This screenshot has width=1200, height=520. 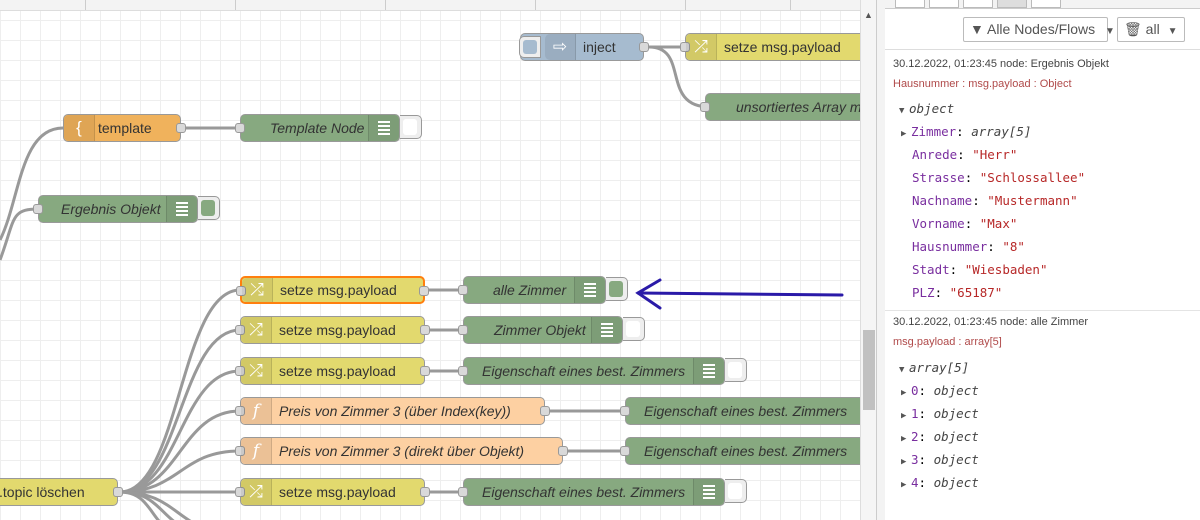 I want to click on tree-row: ▶ 4: object, so click(x=940, y=482).